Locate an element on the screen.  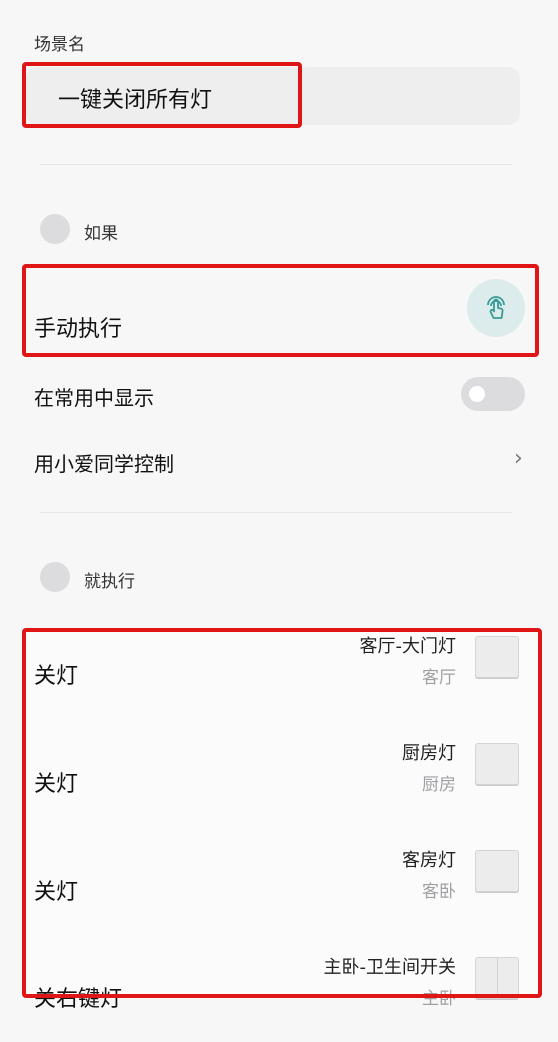
chevron-right-icon: › is located at coordinates (518, 458).